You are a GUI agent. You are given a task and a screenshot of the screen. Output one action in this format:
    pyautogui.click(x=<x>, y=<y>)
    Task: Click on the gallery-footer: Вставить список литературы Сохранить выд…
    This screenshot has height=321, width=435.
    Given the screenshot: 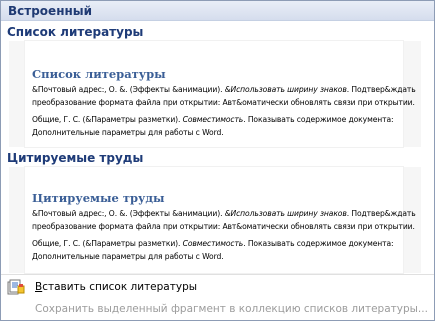 What is the action you would take?
    pyautogui.click(x=217, y=297)
    